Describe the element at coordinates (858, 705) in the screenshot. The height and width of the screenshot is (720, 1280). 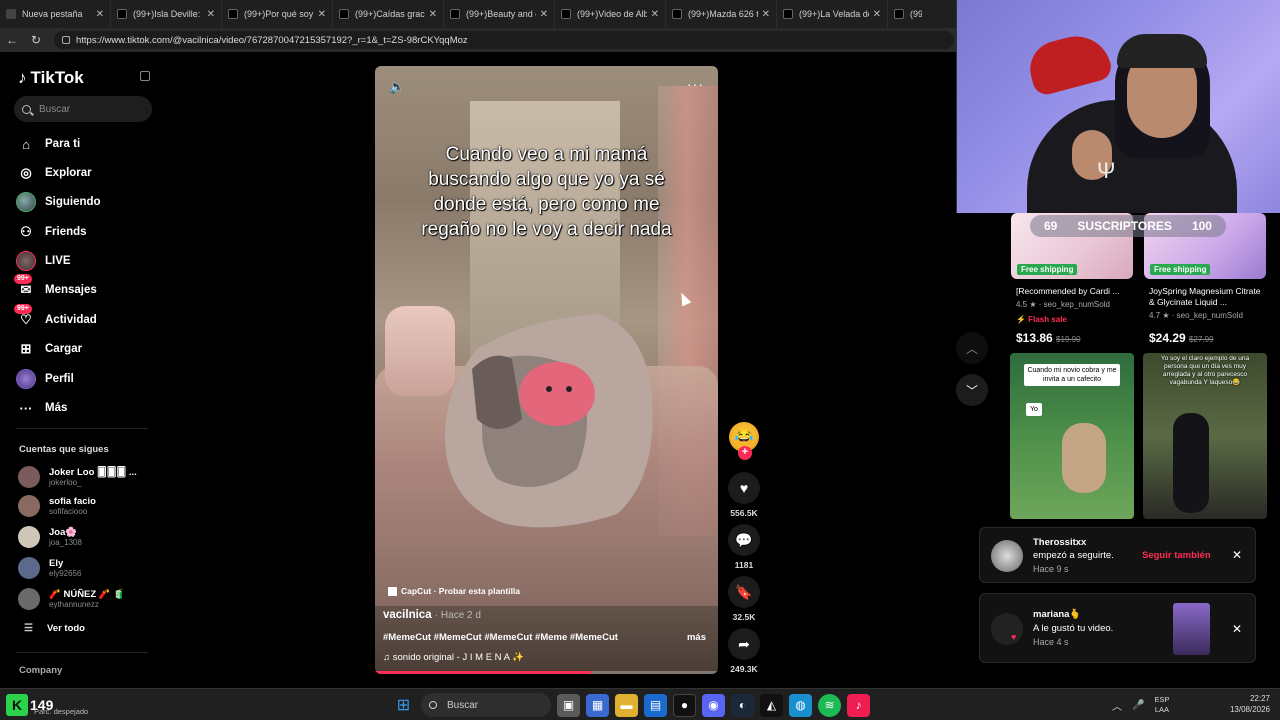
I see `tiktok-app-icon: ♪` at that location.